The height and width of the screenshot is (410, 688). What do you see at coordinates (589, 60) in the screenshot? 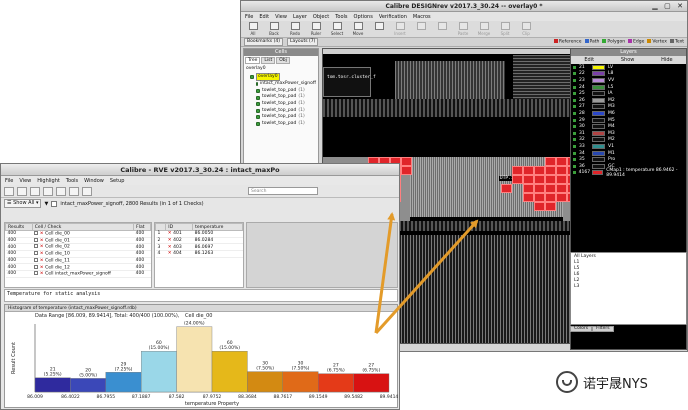
I see `layers-tab-edit: Edit` at bounding box center [589, 60].